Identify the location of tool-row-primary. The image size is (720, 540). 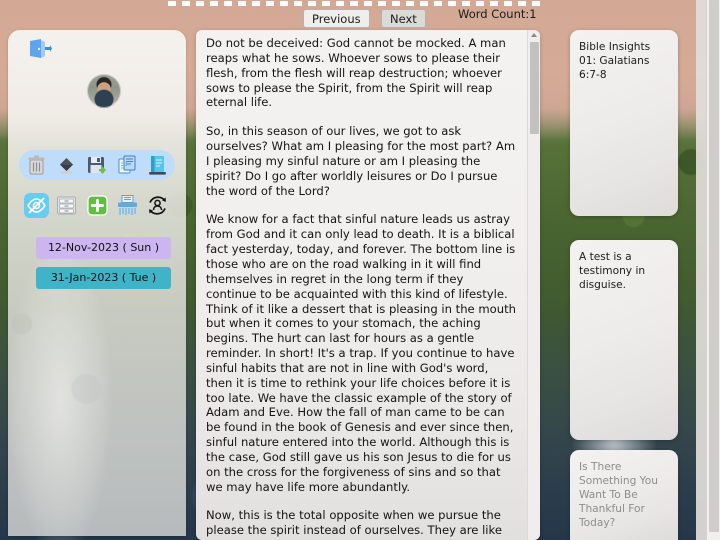
(97, 165).